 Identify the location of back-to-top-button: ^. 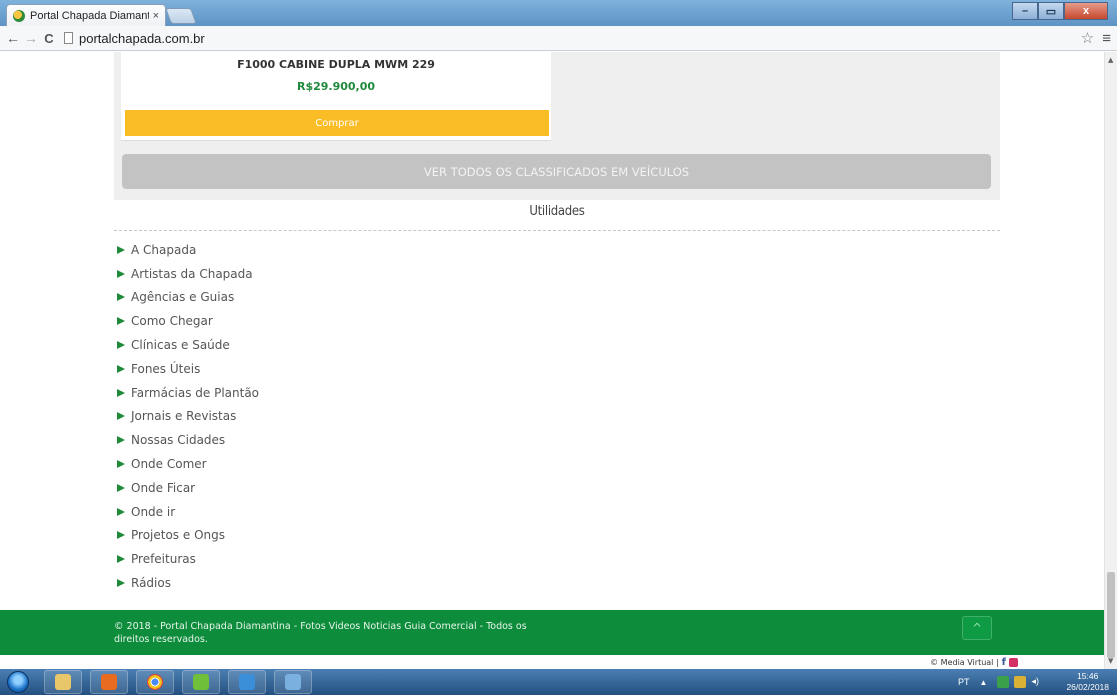
(977, 628).